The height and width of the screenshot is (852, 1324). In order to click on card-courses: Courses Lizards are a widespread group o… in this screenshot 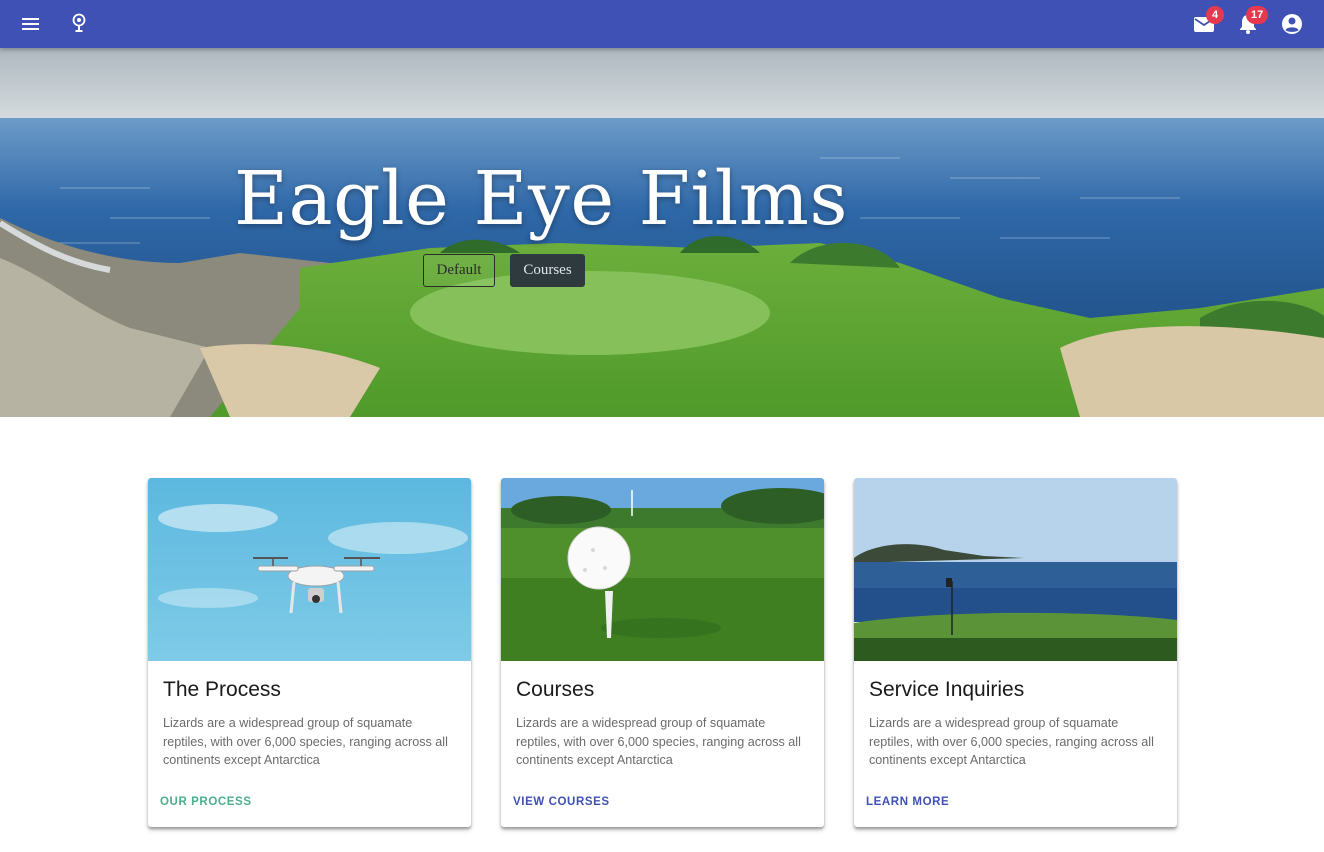, I will do `click(662, 652)`.